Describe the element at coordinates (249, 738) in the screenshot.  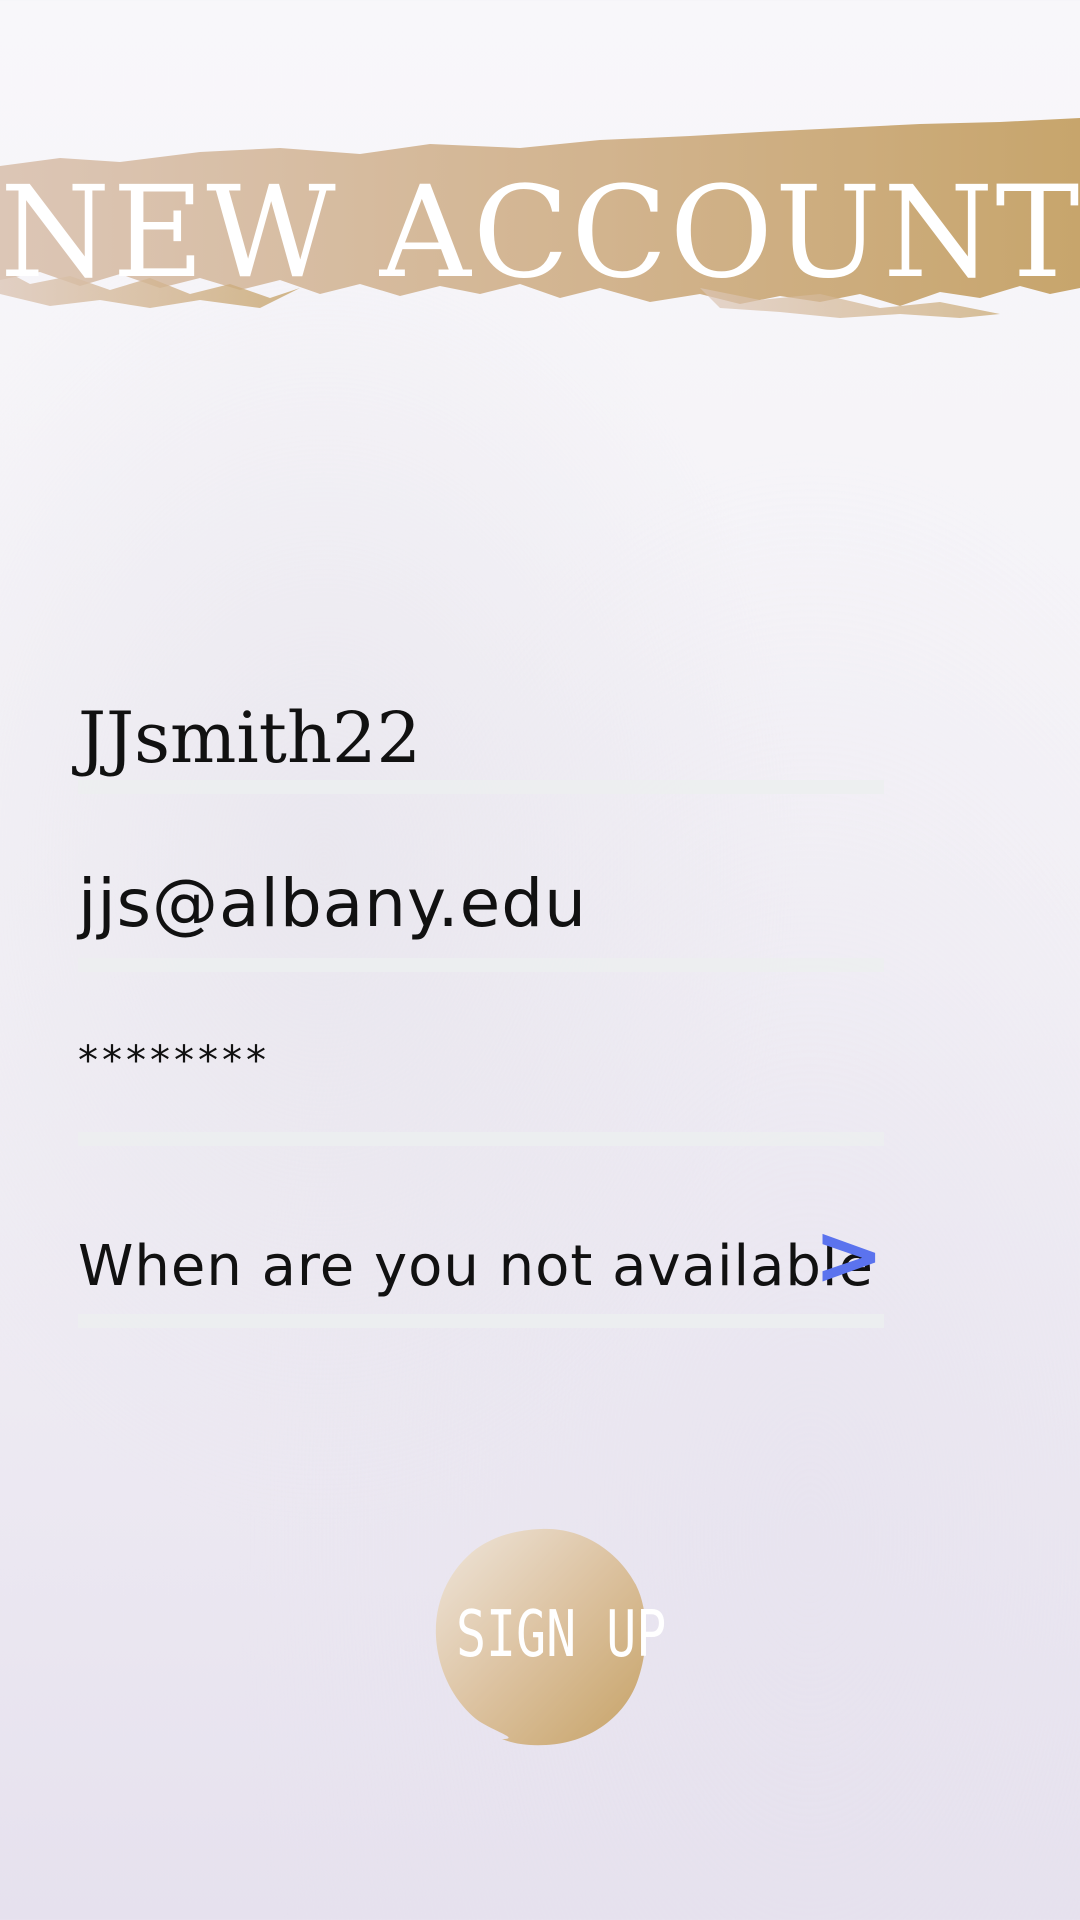
I see `username-value: JJsmith22` at that location.